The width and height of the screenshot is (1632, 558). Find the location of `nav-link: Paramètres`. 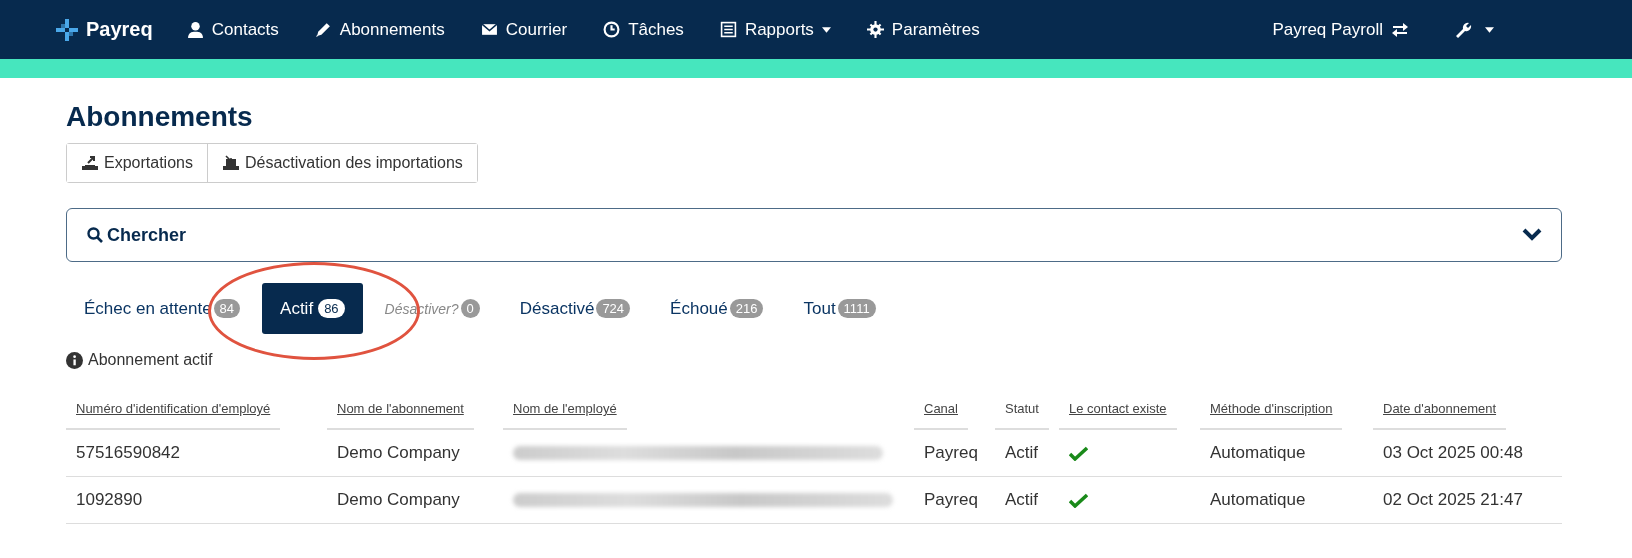

nav-link: Paramètres is located at coordinates (923, 29).